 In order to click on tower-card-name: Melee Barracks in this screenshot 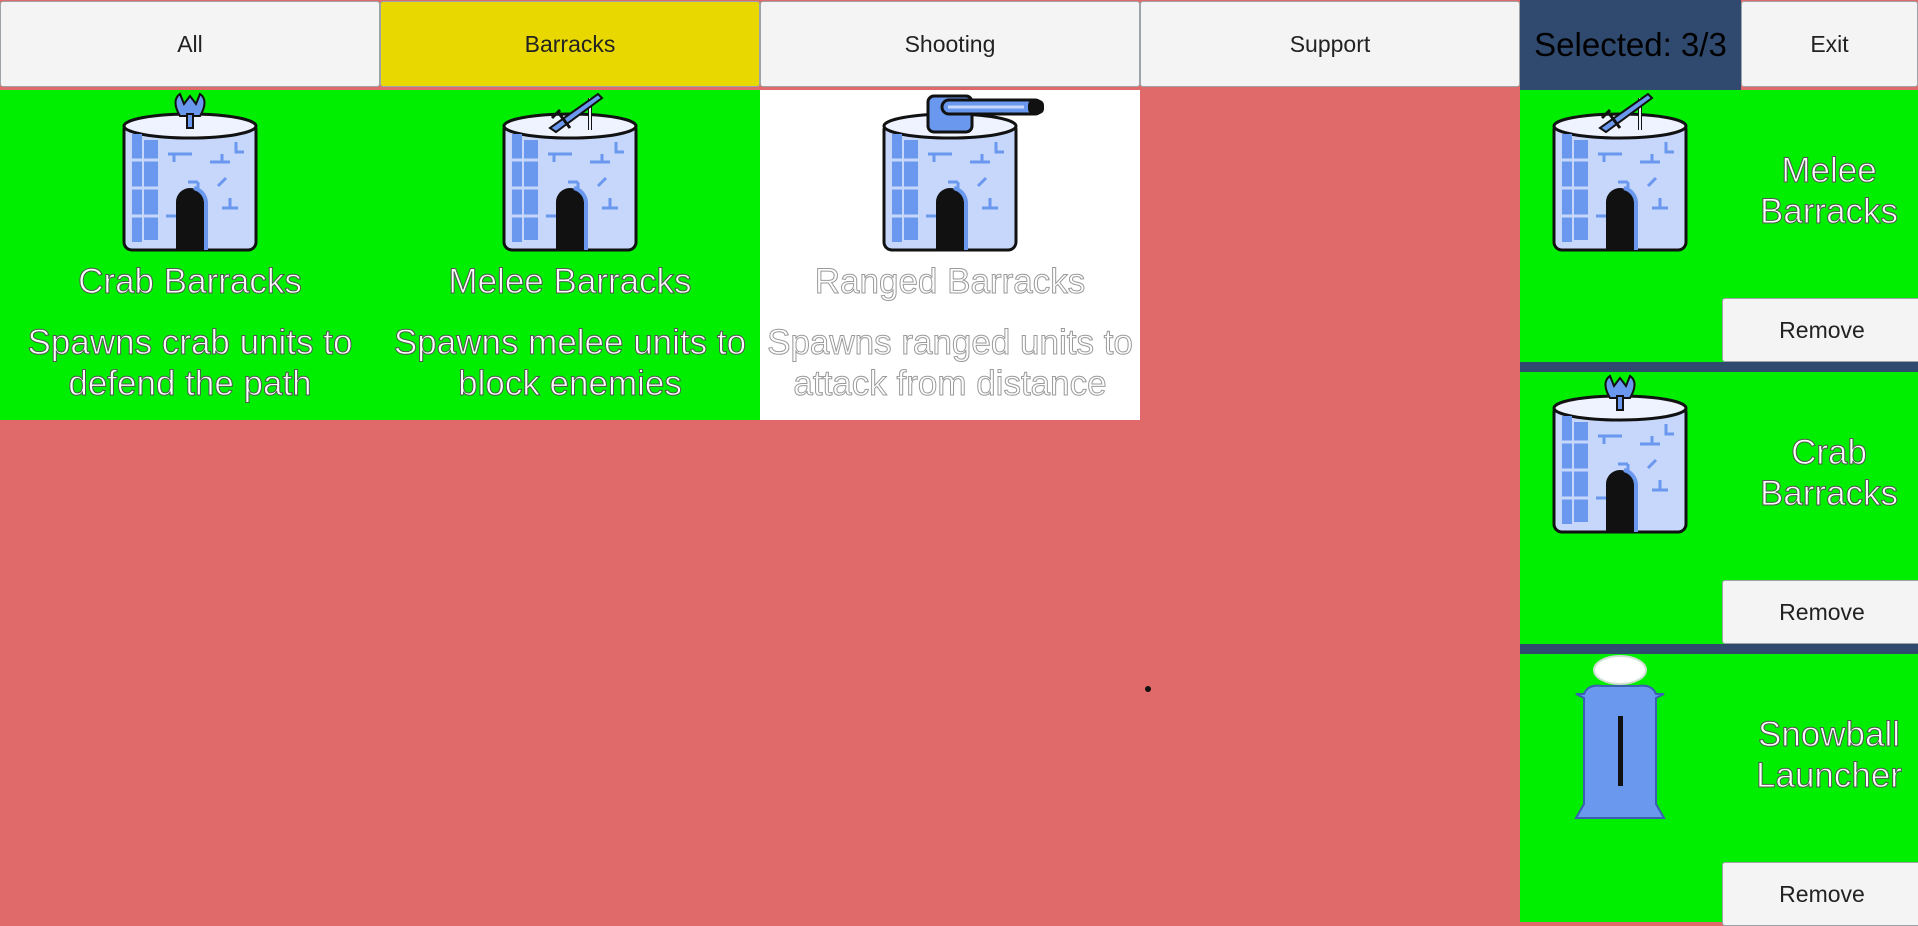, I will do `click(570, 282)`.